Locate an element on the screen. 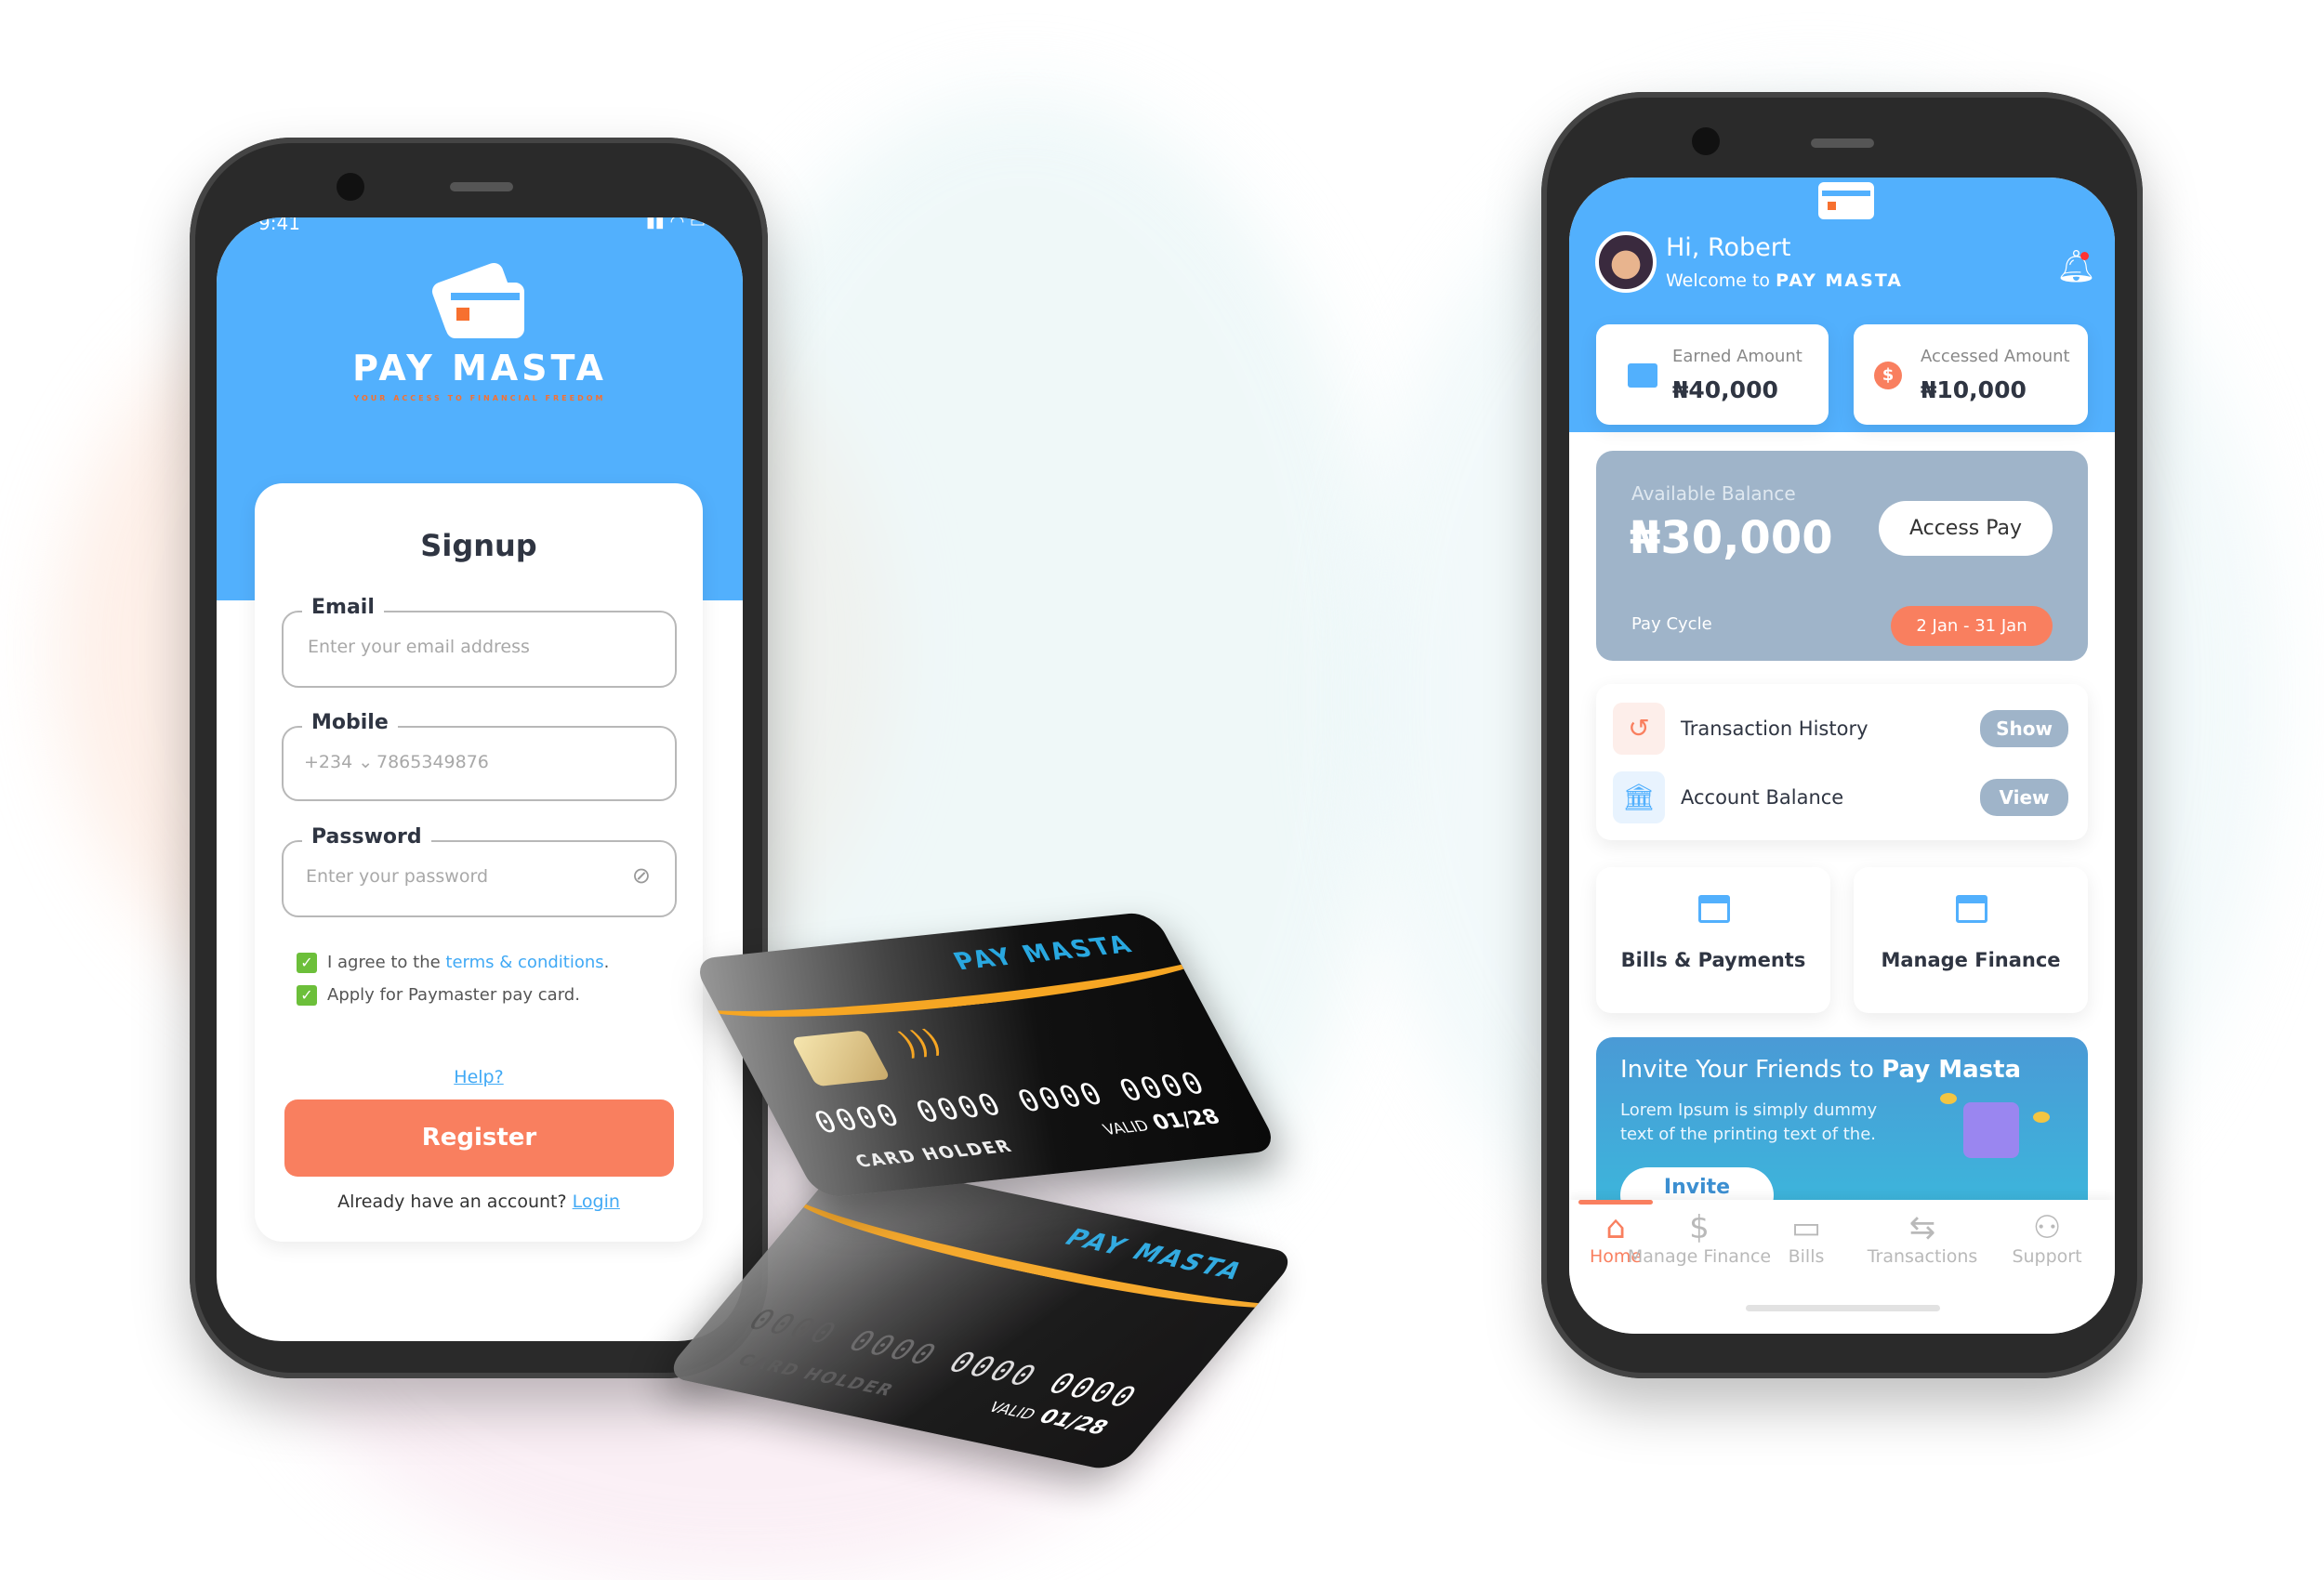 Image resolution: width=2324 pixels, height=1580 pixels. nav-label: Bills is located at coordinates (1806, 1256).